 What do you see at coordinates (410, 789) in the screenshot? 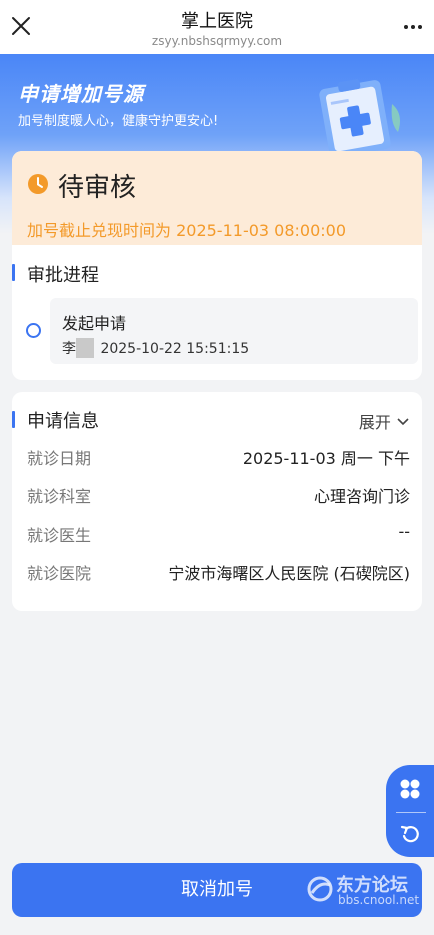
I see `apps-grid-icon` at bounding box center [410, 789].